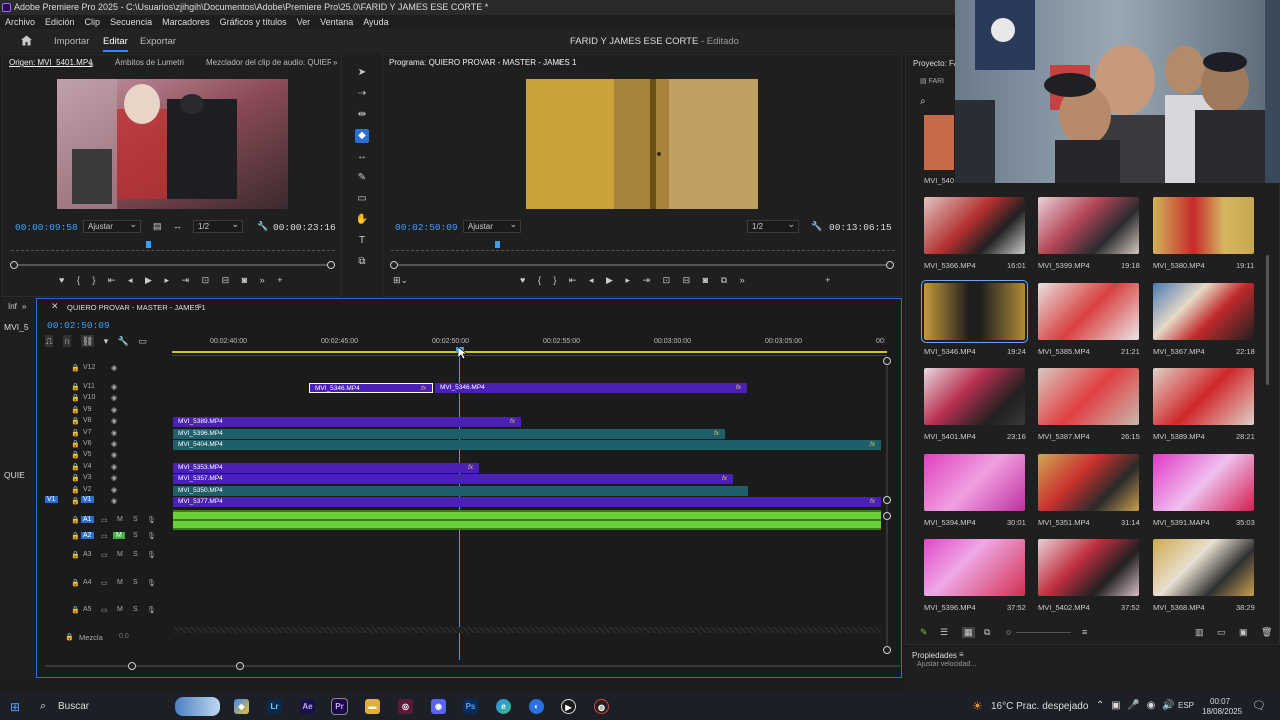 The height and width of the screenshot is (720, 1280). I want to click on copilot-icon: ◈, so click(241, 706).